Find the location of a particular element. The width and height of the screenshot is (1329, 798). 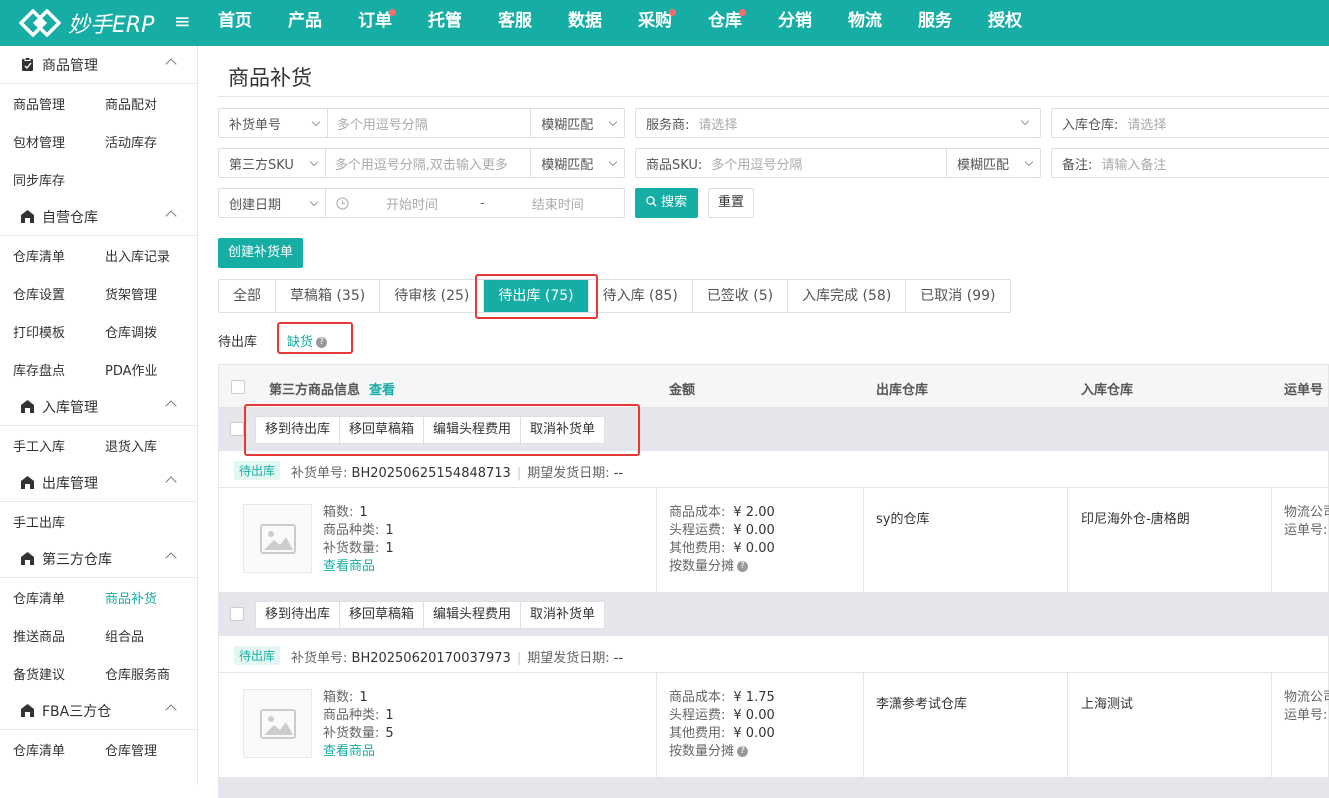

sidebar-item: 推送商品 is located at coordinates (46, 635).